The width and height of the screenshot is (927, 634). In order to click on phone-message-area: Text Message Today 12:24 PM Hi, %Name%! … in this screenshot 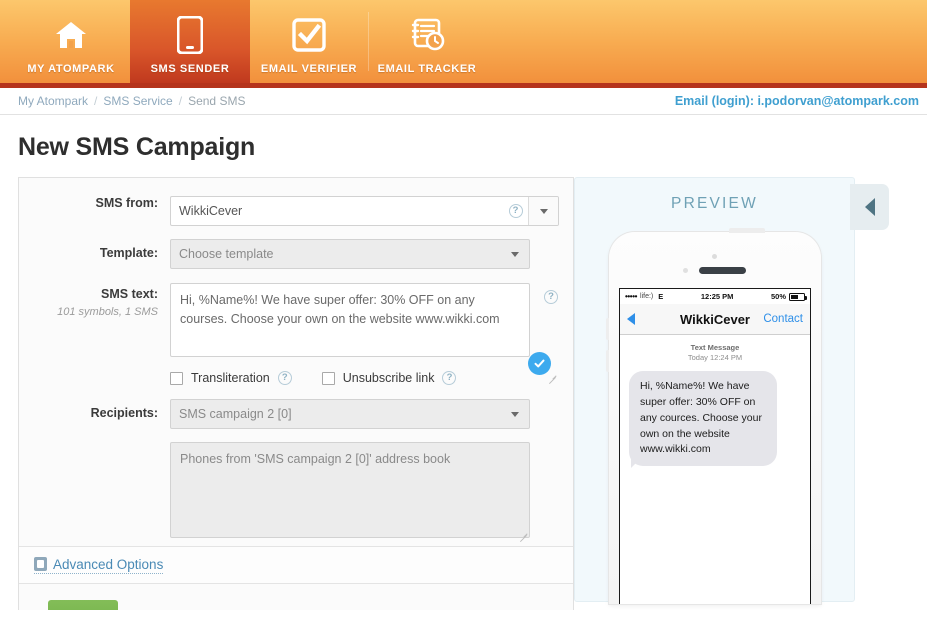, I will do `click(715, 469)`.